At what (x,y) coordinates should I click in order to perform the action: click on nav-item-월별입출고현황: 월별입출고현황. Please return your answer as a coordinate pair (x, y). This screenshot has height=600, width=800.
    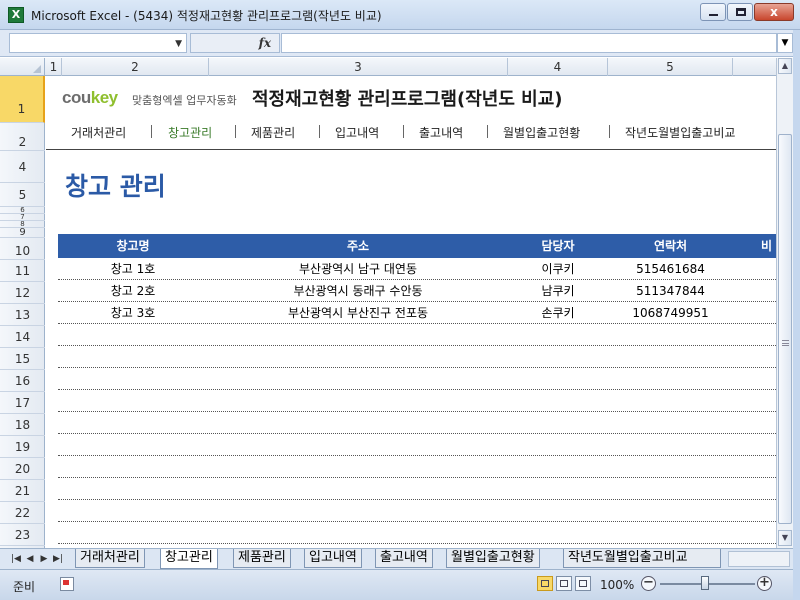
    Looking at the image, I should click on (541, 132).